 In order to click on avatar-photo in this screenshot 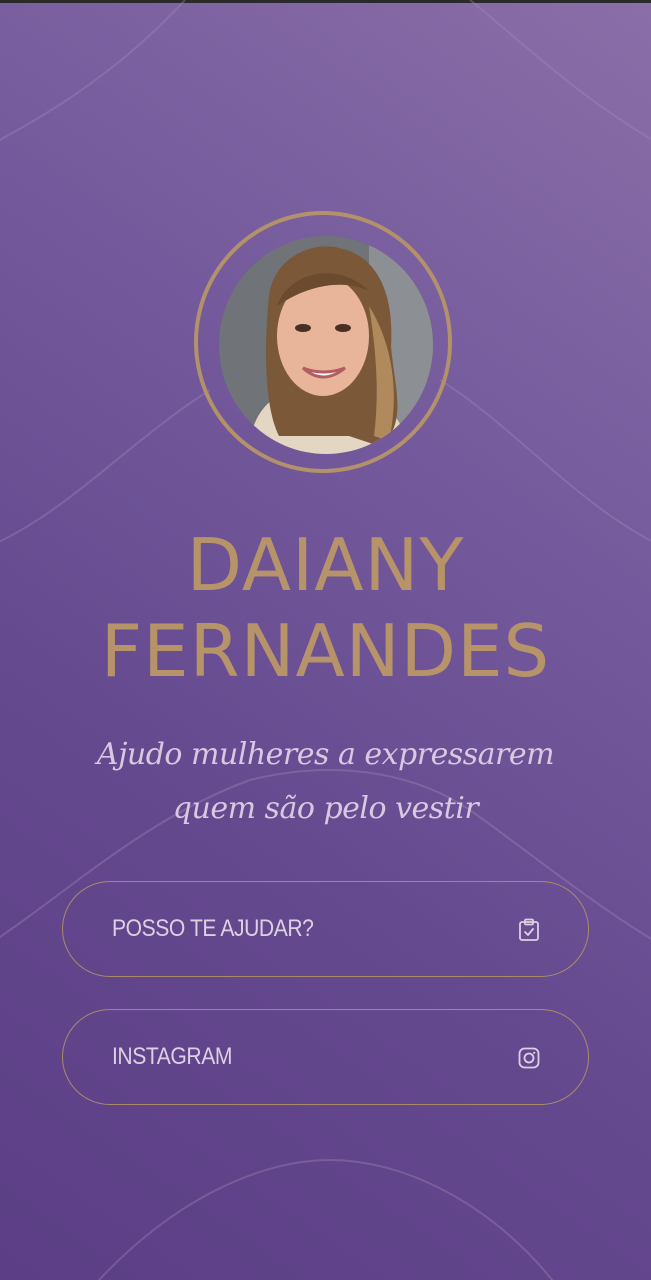, I will do `click(326, 345)`.